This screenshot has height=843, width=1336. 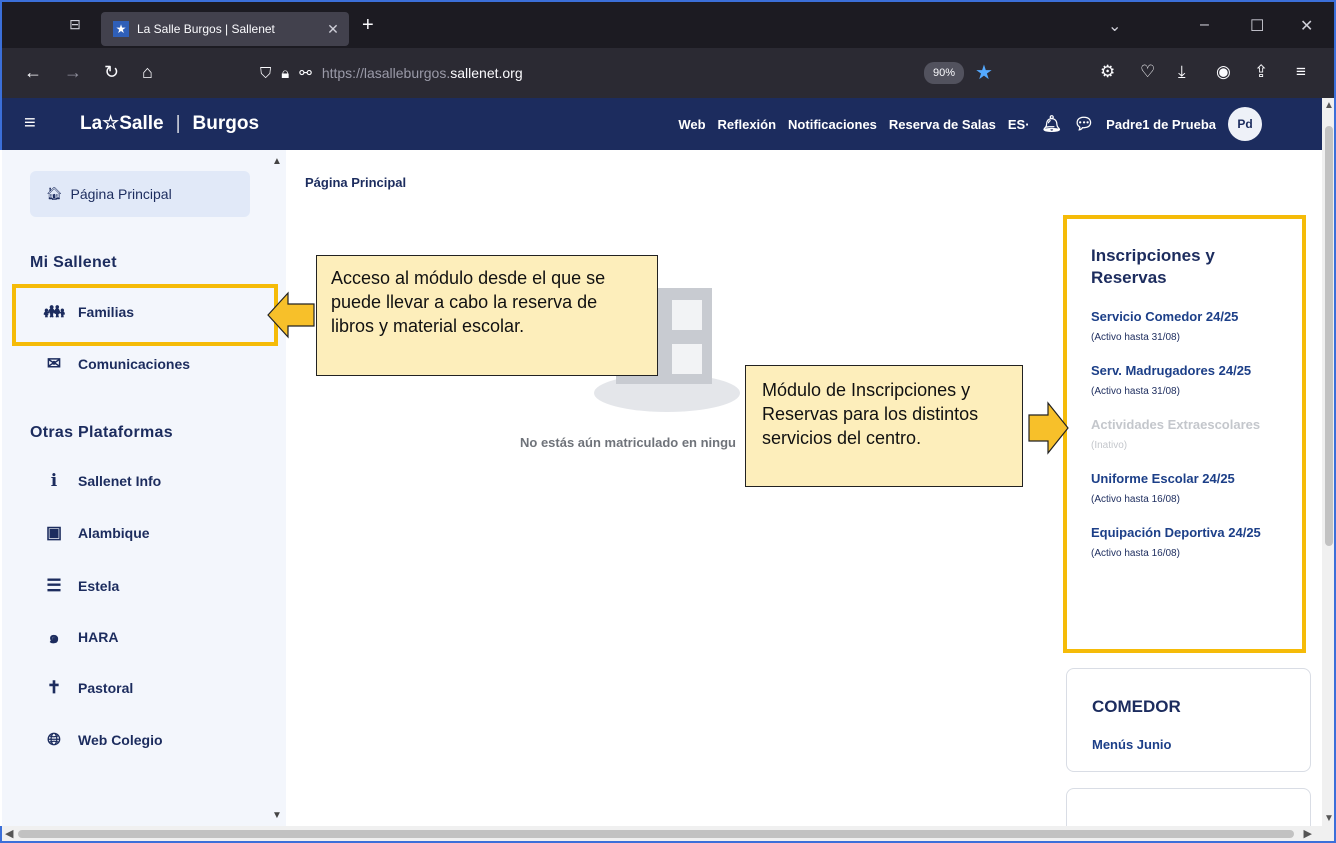 I want to click on sidebar-item-estela: ☰ Estela, so click(x=80, y=586).